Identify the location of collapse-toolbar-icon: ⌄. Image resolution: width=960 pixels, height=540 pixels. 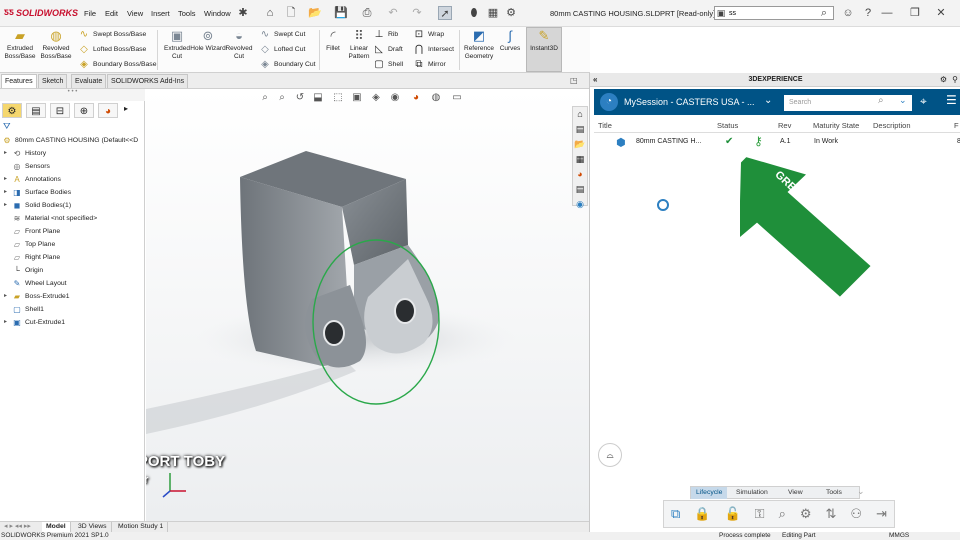
(861, 491).